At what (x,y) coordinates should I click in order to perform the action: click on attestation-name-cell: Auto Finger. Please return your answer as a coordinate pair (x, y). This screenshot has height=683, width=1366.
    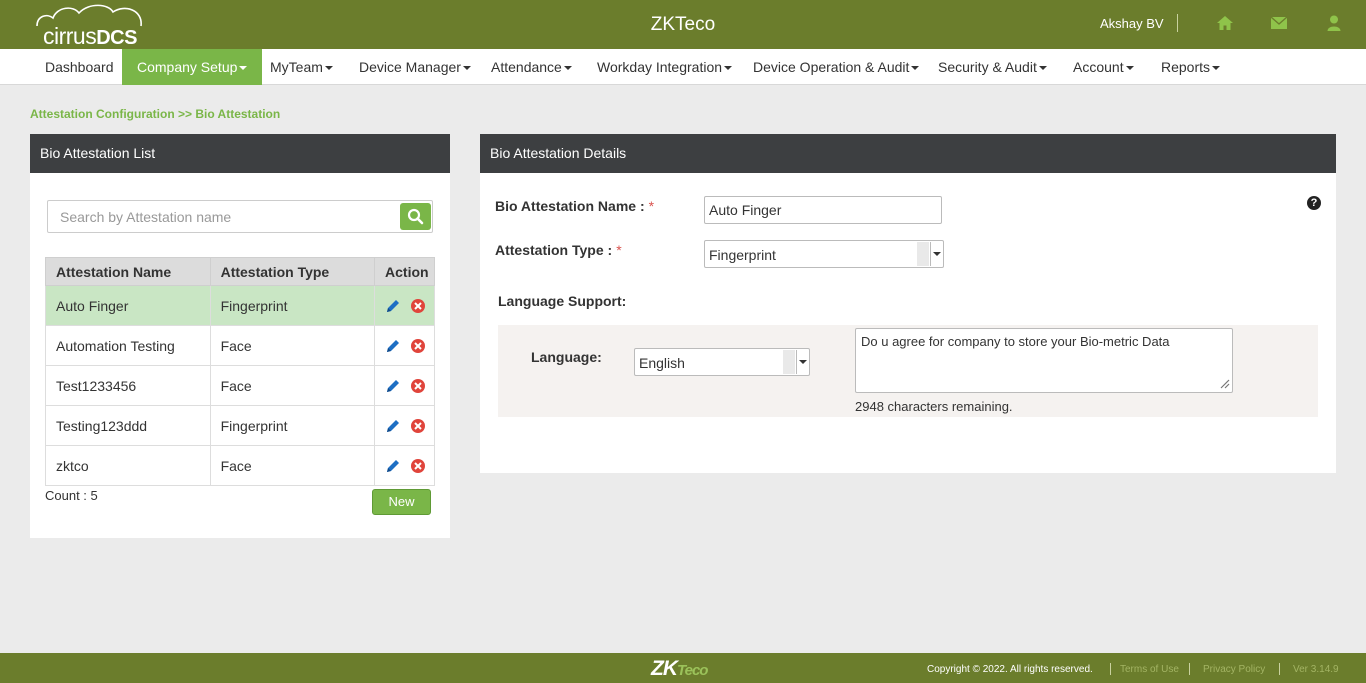
    Looking at the image, I should click on (128, 305).